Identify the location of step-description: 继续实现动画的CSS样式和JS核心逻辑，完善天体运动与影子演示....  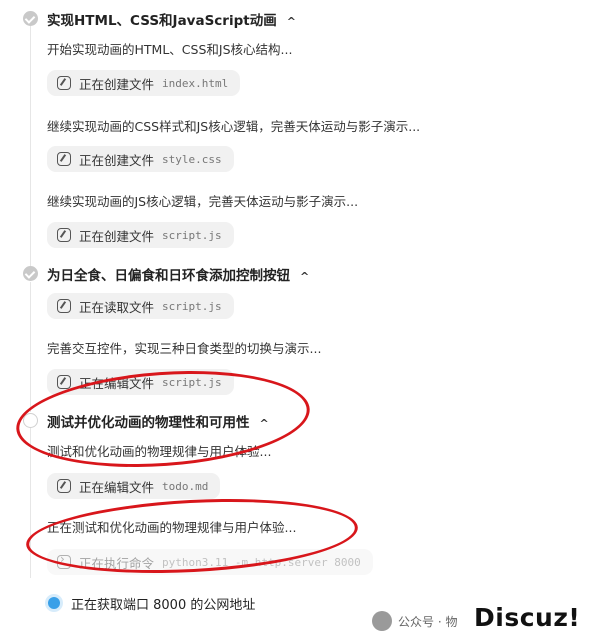
(234, 126).